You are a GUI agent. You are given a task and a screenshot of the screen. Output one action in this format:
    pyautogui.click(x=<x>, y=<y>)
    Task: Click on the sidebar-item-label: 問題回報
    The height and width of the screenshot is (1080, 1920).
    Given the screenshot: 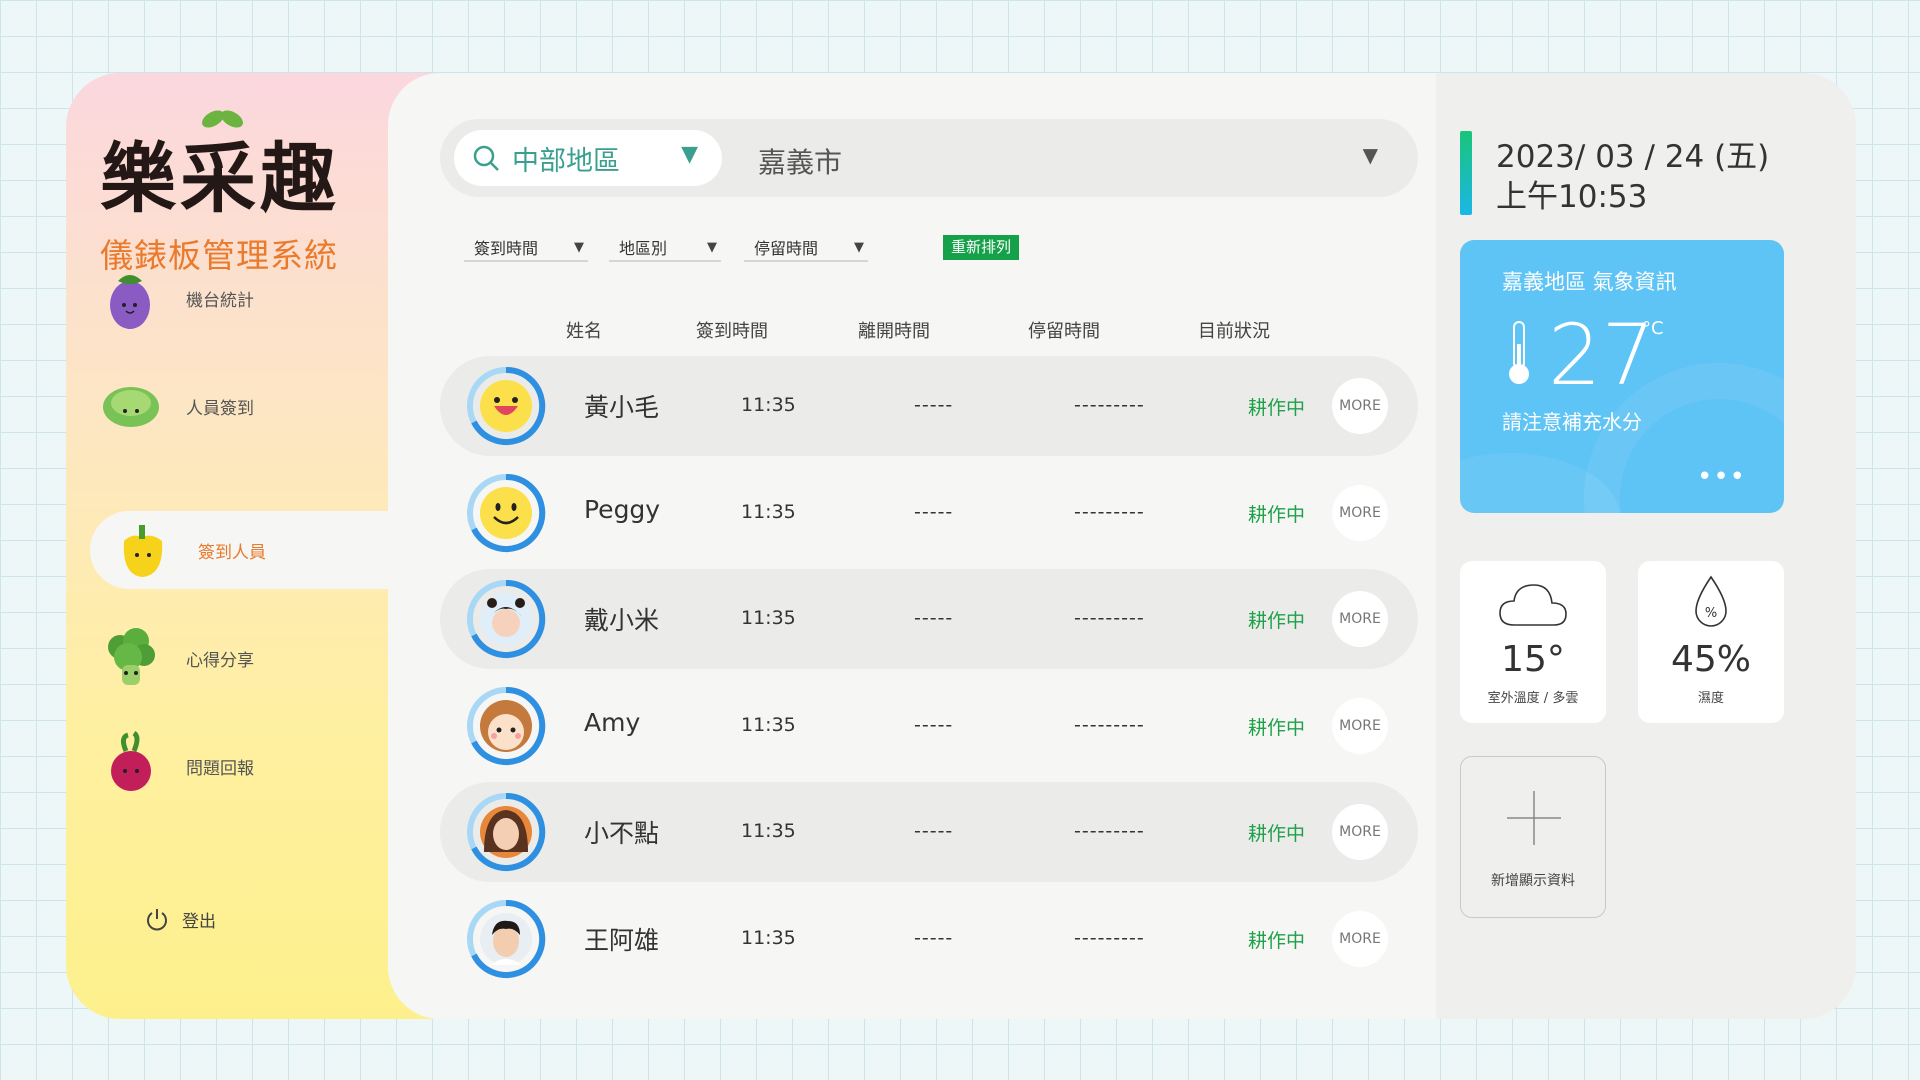 What is the action you would take?
    pyautogui.click(x=220, y=768)
    